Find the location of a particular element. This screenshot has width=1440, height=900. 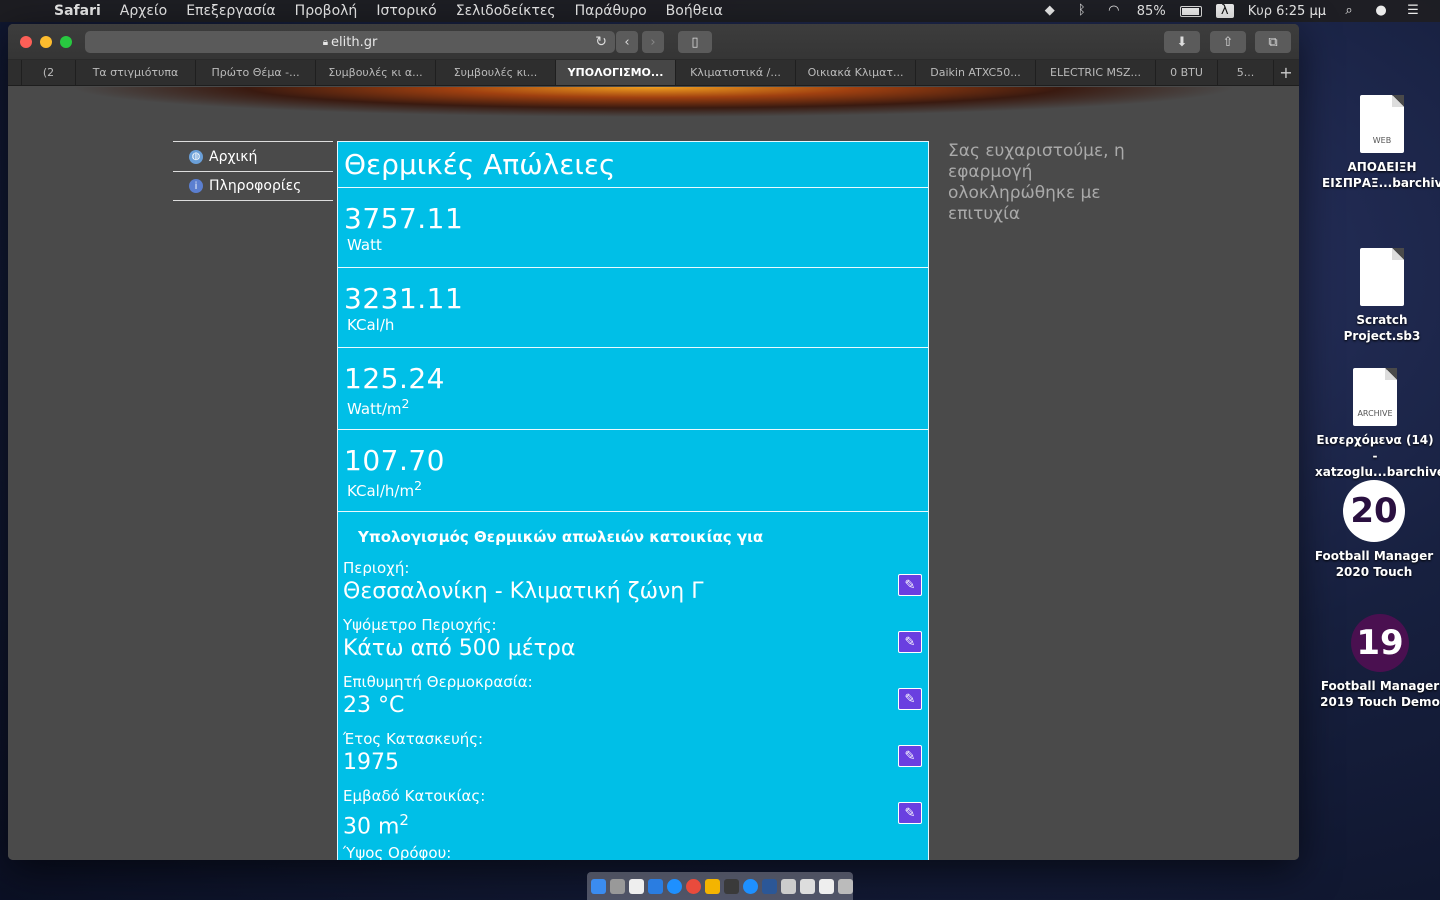

menu-item-file: Αρχείο is located at coordinates (143, 11).